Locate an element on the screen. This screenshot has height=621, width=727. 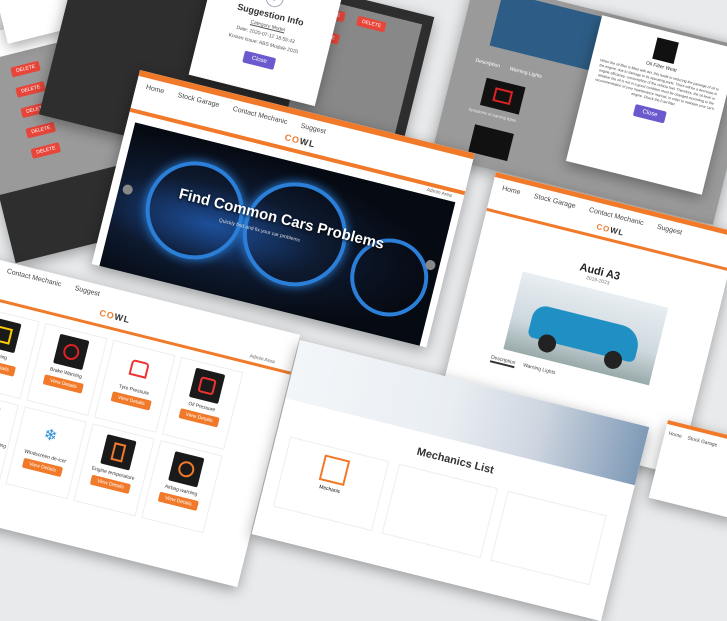
nav-contact-mechanic: Contact Mechanic is located at coordinates (34, 278).